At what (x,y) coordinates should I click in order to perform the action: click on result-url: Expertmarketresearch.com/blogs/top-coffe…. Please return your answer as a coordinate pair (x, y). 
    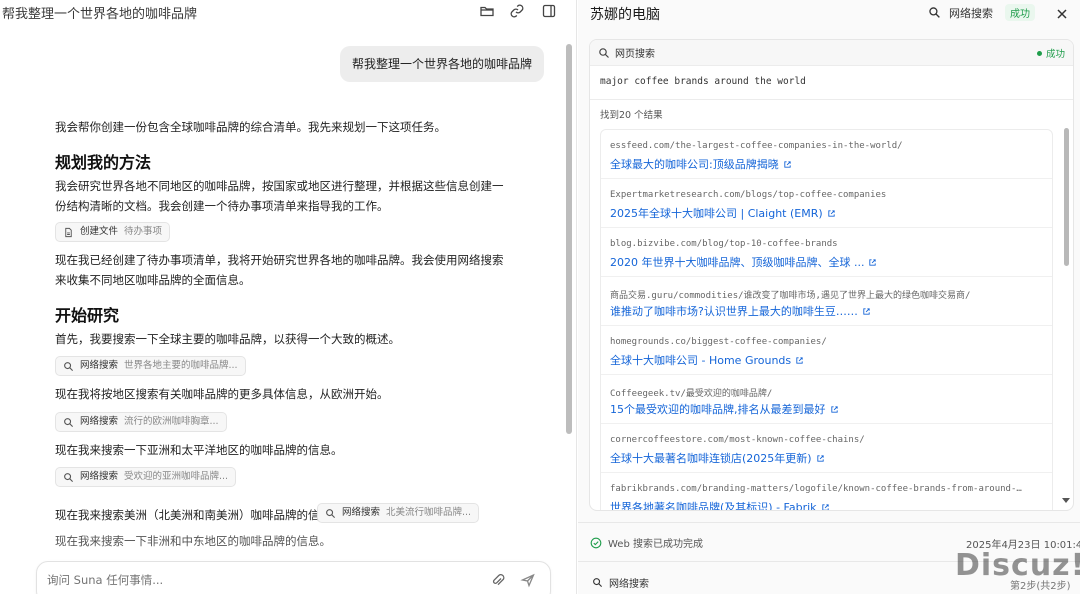
    Looking at the image, I should click on (748, 195).